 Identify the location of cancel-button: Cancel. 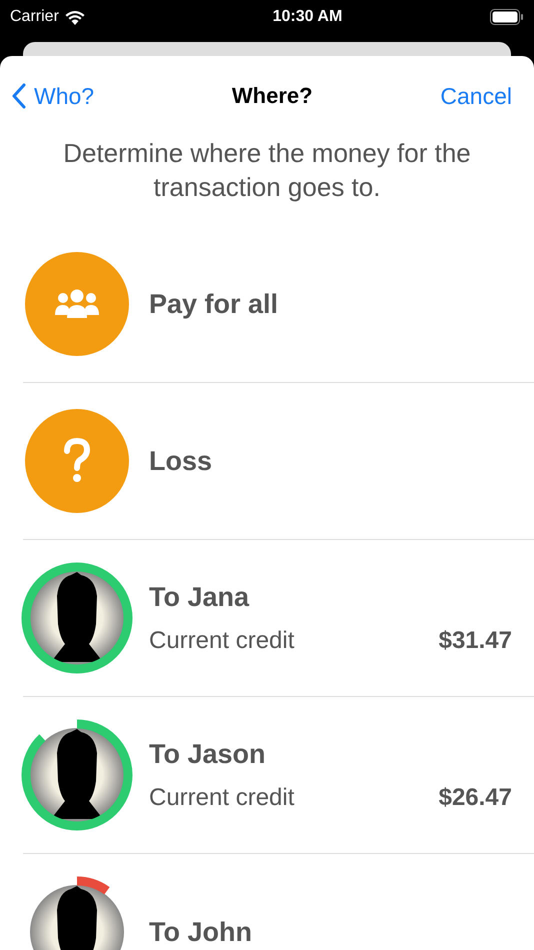
(476, 96).